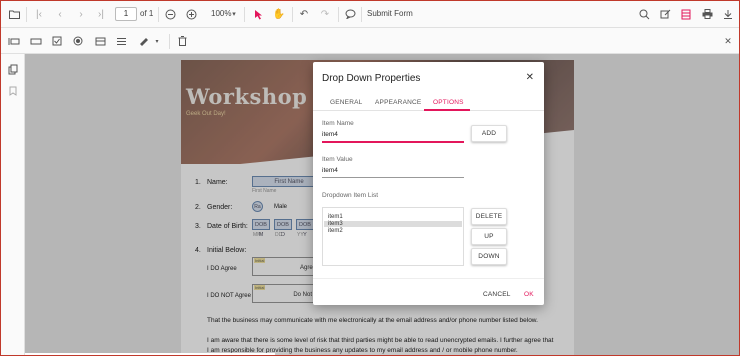  Describe the element at coordinates (335, 231) in the screenshot. I see `list-item: item2` at that location.